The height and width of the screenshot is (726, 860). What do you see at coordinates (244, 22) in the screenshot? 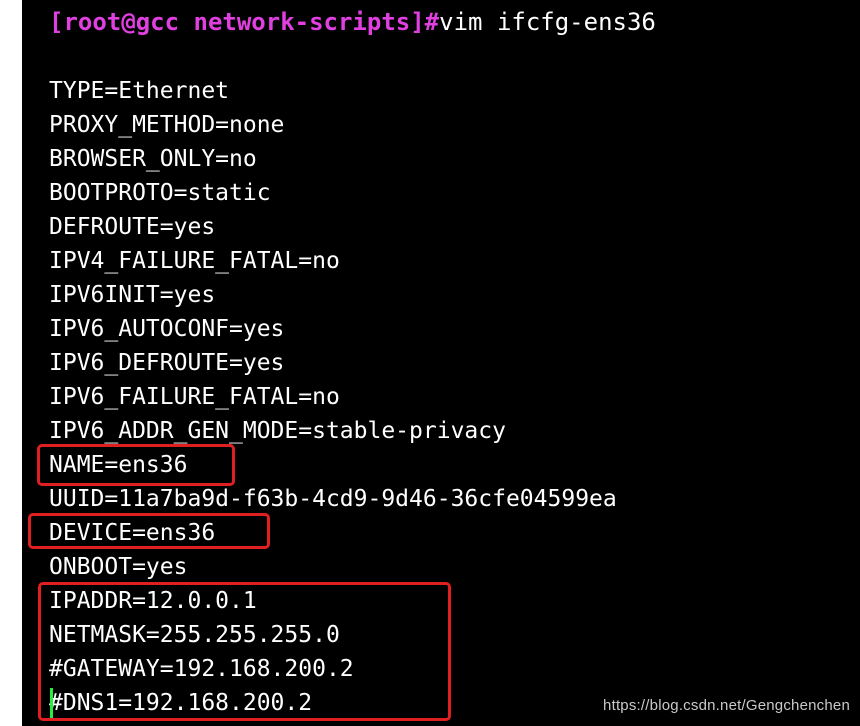
I see `shell-prompt: [root@gcc network-scripts]#` at bounding box center [244, 22].